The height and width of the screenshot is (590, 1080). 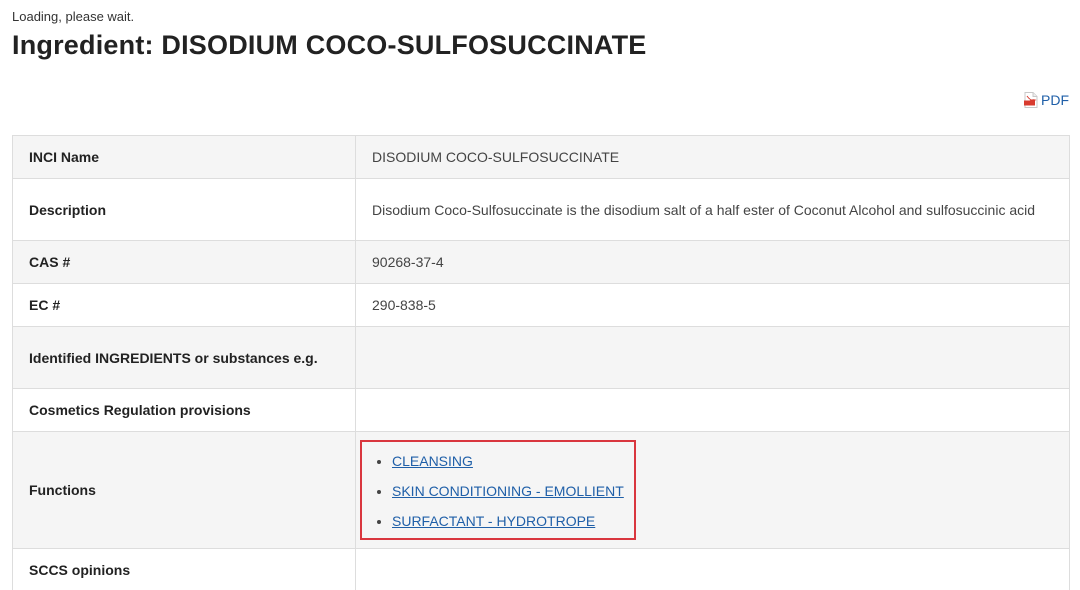 I want to click on pdf-download-link: PDF, so click(x=1046, y=100).